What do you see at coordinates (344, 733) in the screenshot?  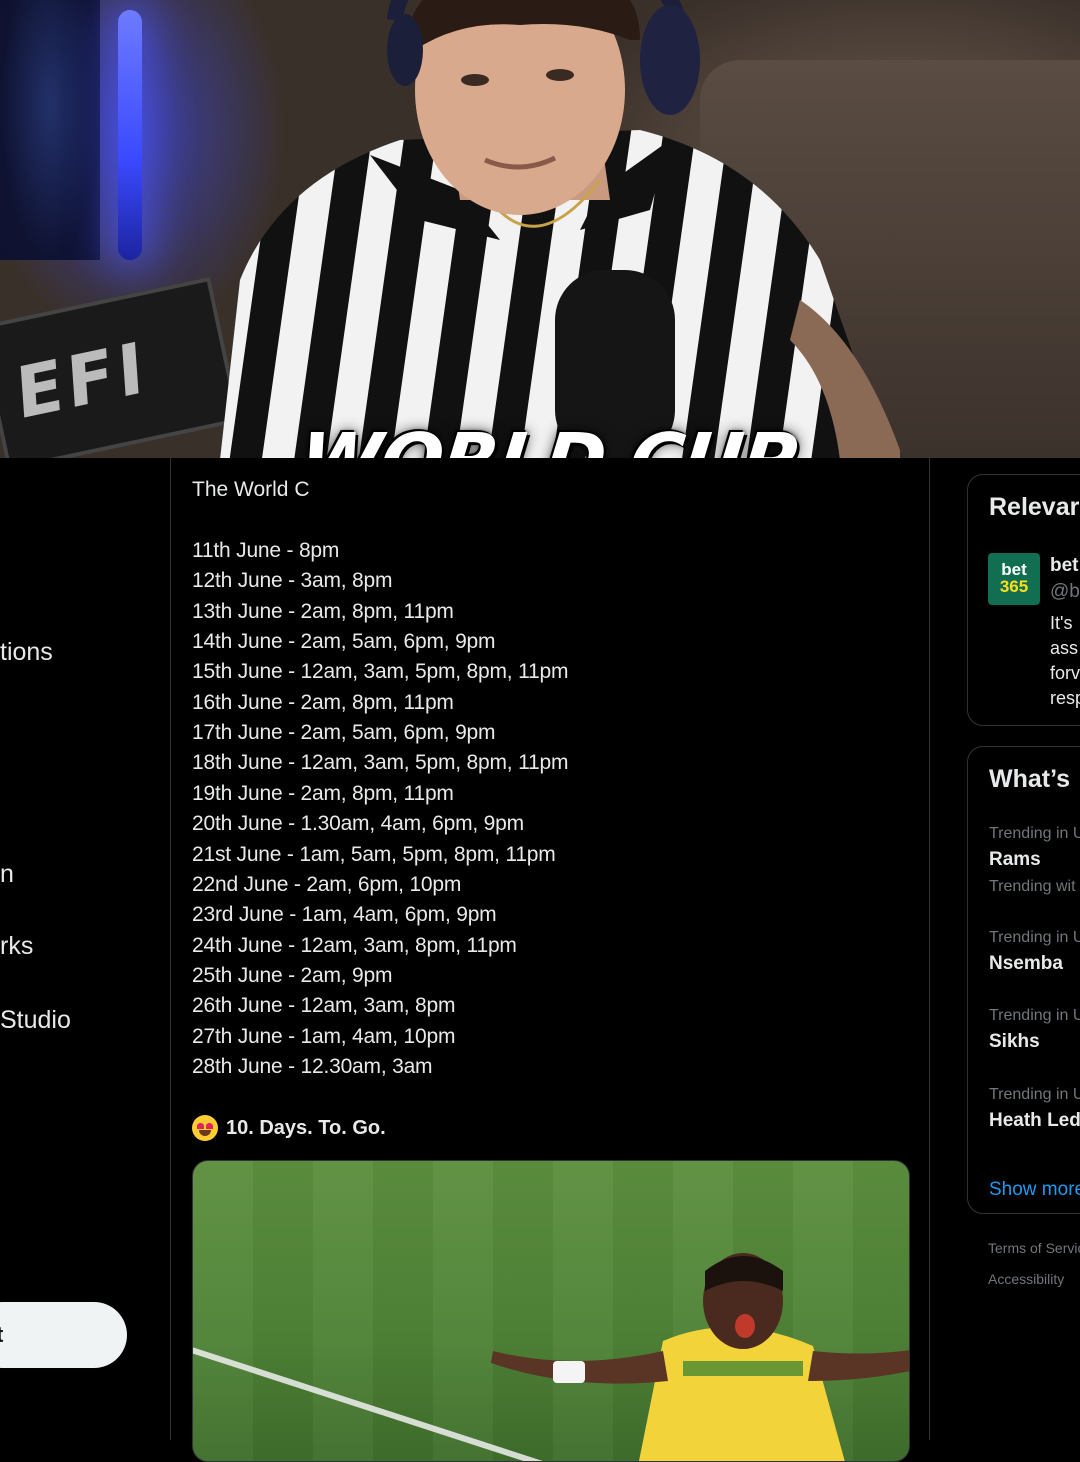 I see `schedule-line: 17th June - 2am, 5am, 6pm, 9pm` at bounding box center [344, 733].